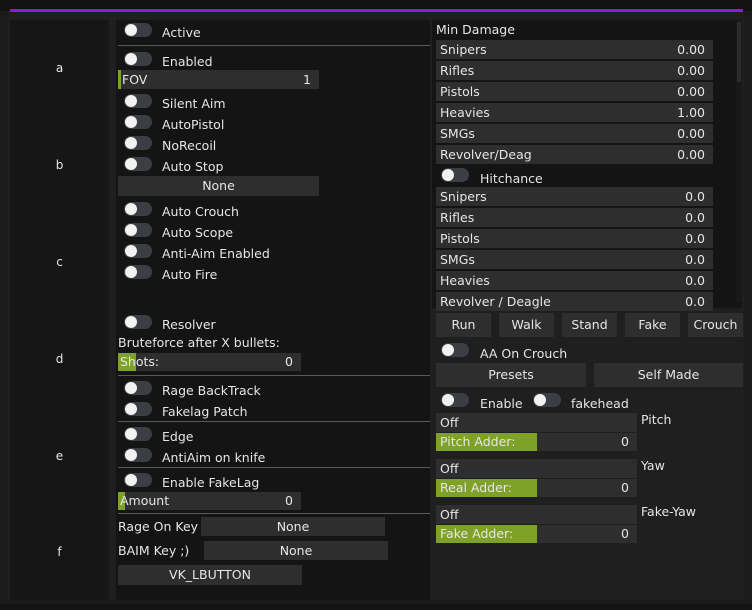  I want to click on min-damage-row: Revolver/Deag 0.00, so click(574, 154).